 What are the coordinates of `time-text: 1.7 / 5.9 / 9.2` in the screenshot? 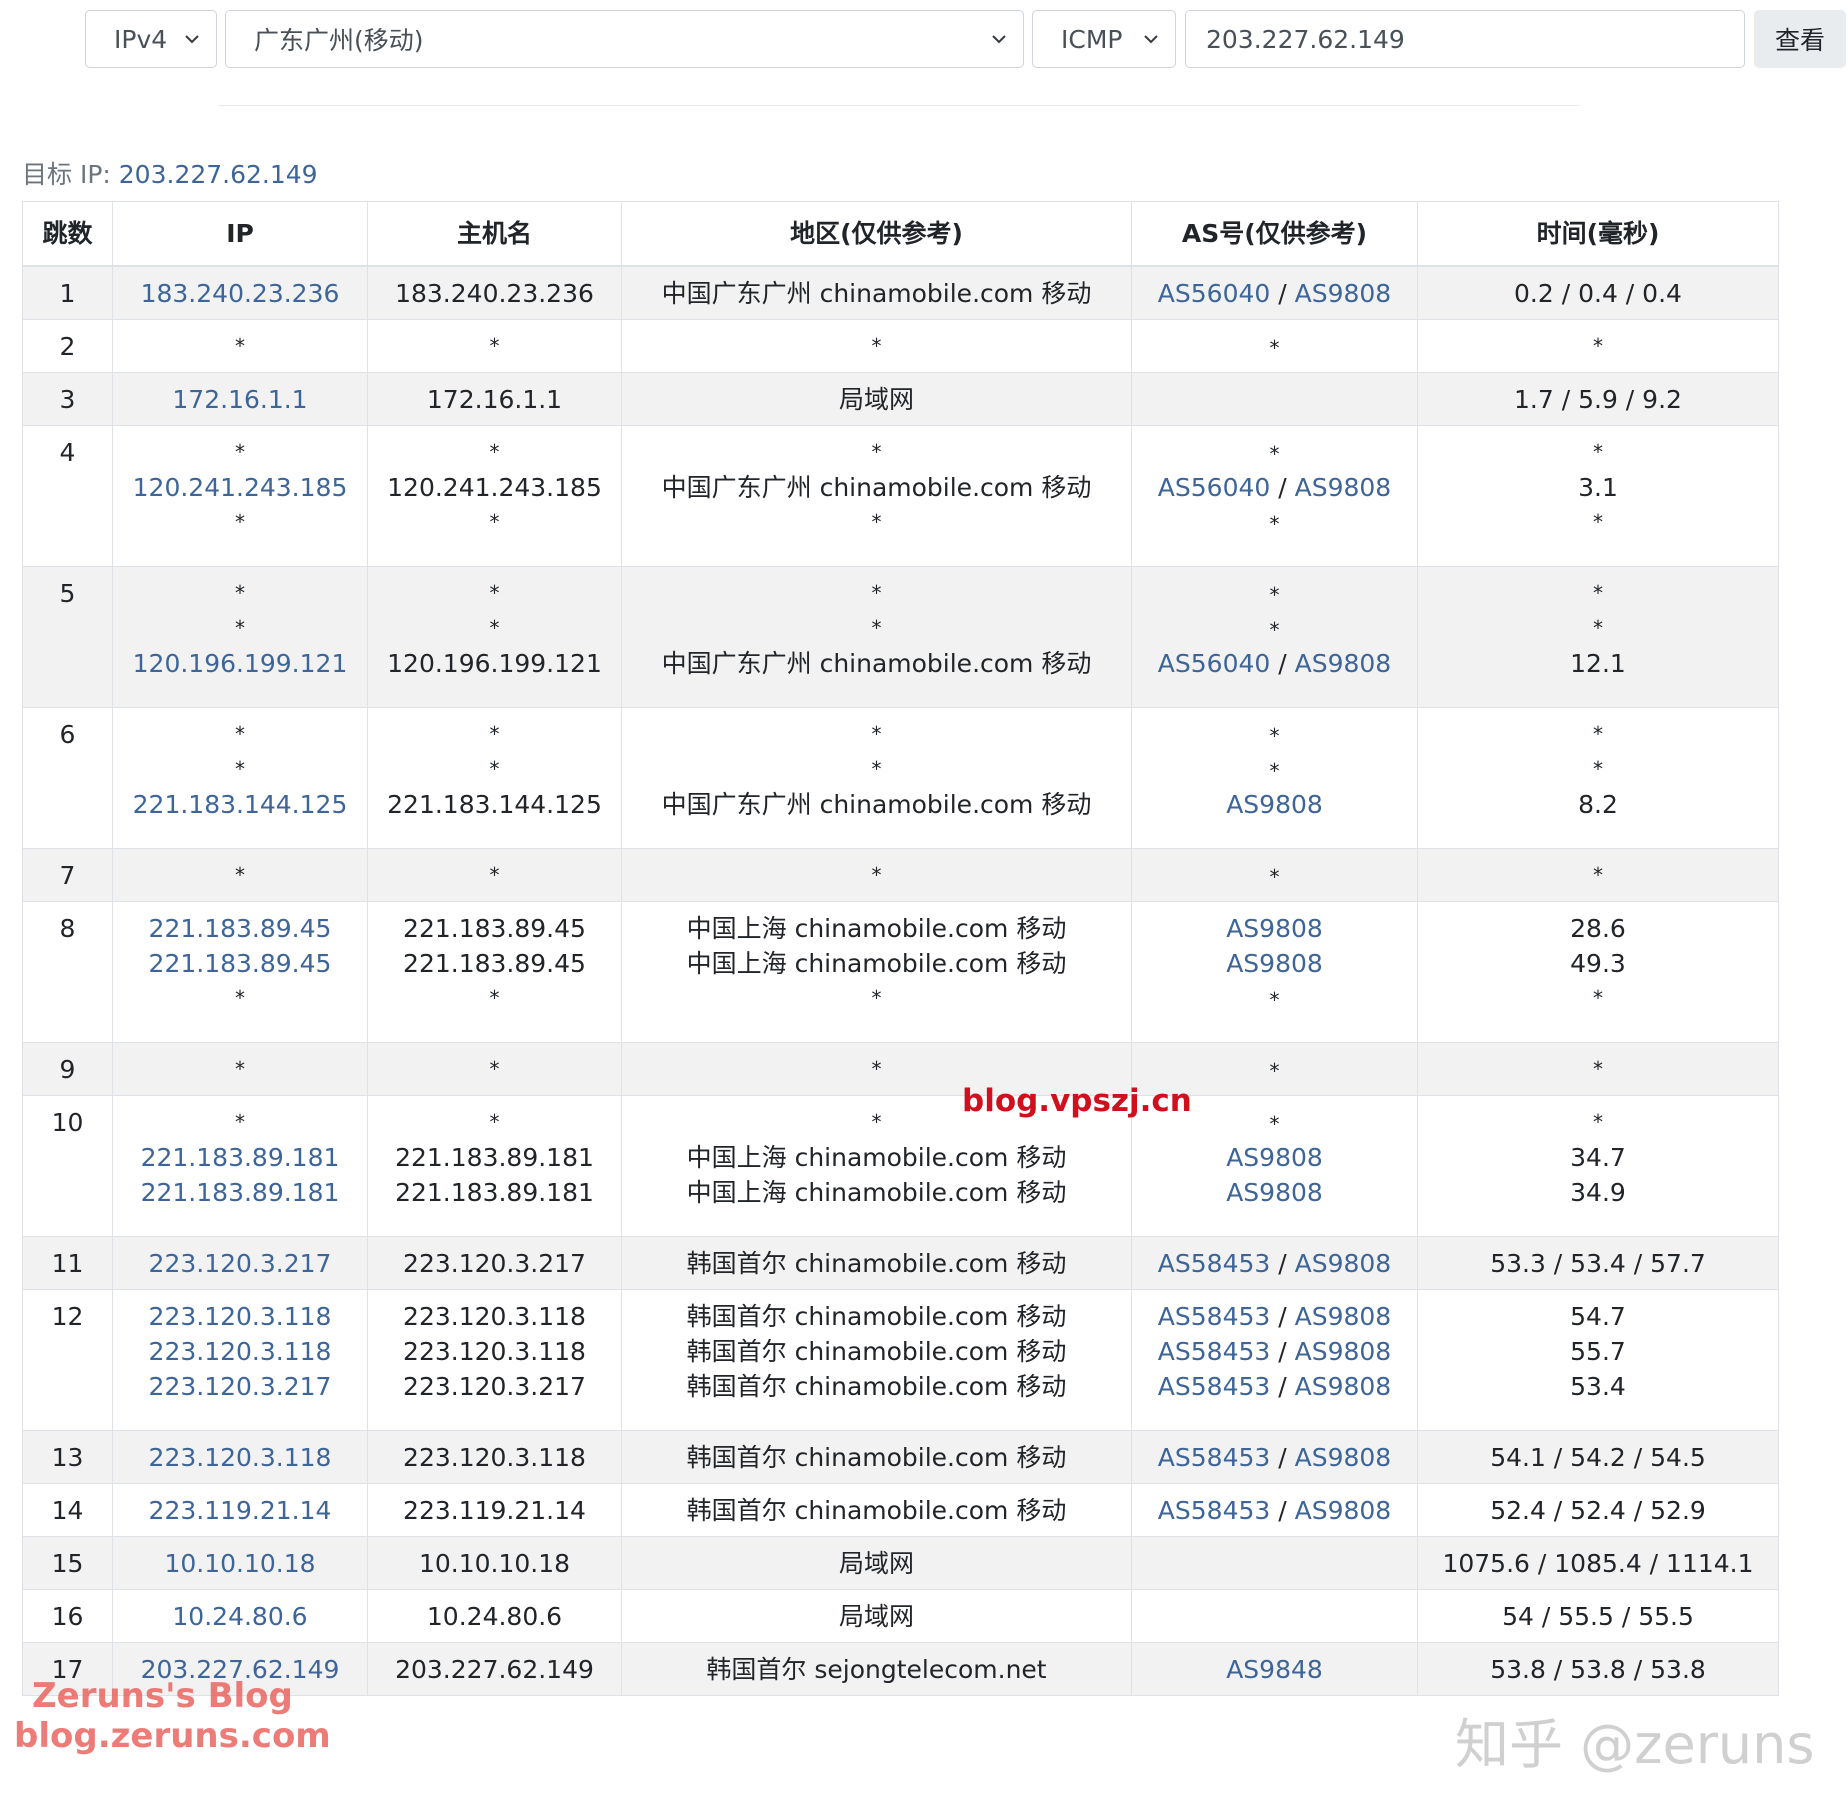 It's located at (1598, 399).